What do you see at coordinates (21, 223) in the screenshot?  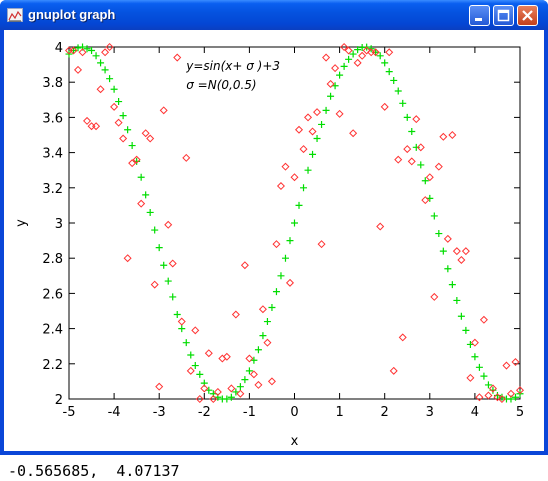 I see `y-axis-label: y` at bounding box center [21, 223].